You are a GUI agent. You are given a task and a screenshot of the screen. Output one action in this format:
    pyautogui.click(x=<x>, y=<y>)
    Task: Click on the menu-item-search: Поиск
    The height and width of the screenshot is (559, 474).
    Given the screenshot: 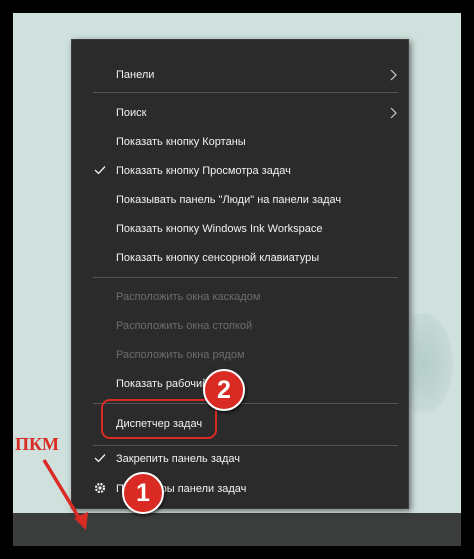 What is the action you would take?
    pyautogui.click(x=240, y=112)
    